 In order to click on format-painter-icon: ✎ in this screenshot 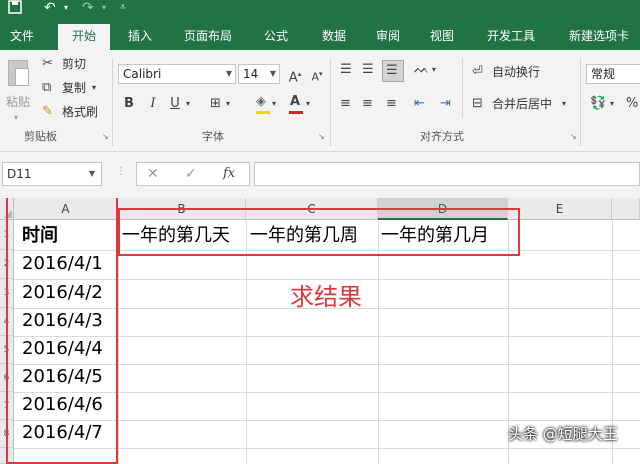, I will do `click(47, 111)`.